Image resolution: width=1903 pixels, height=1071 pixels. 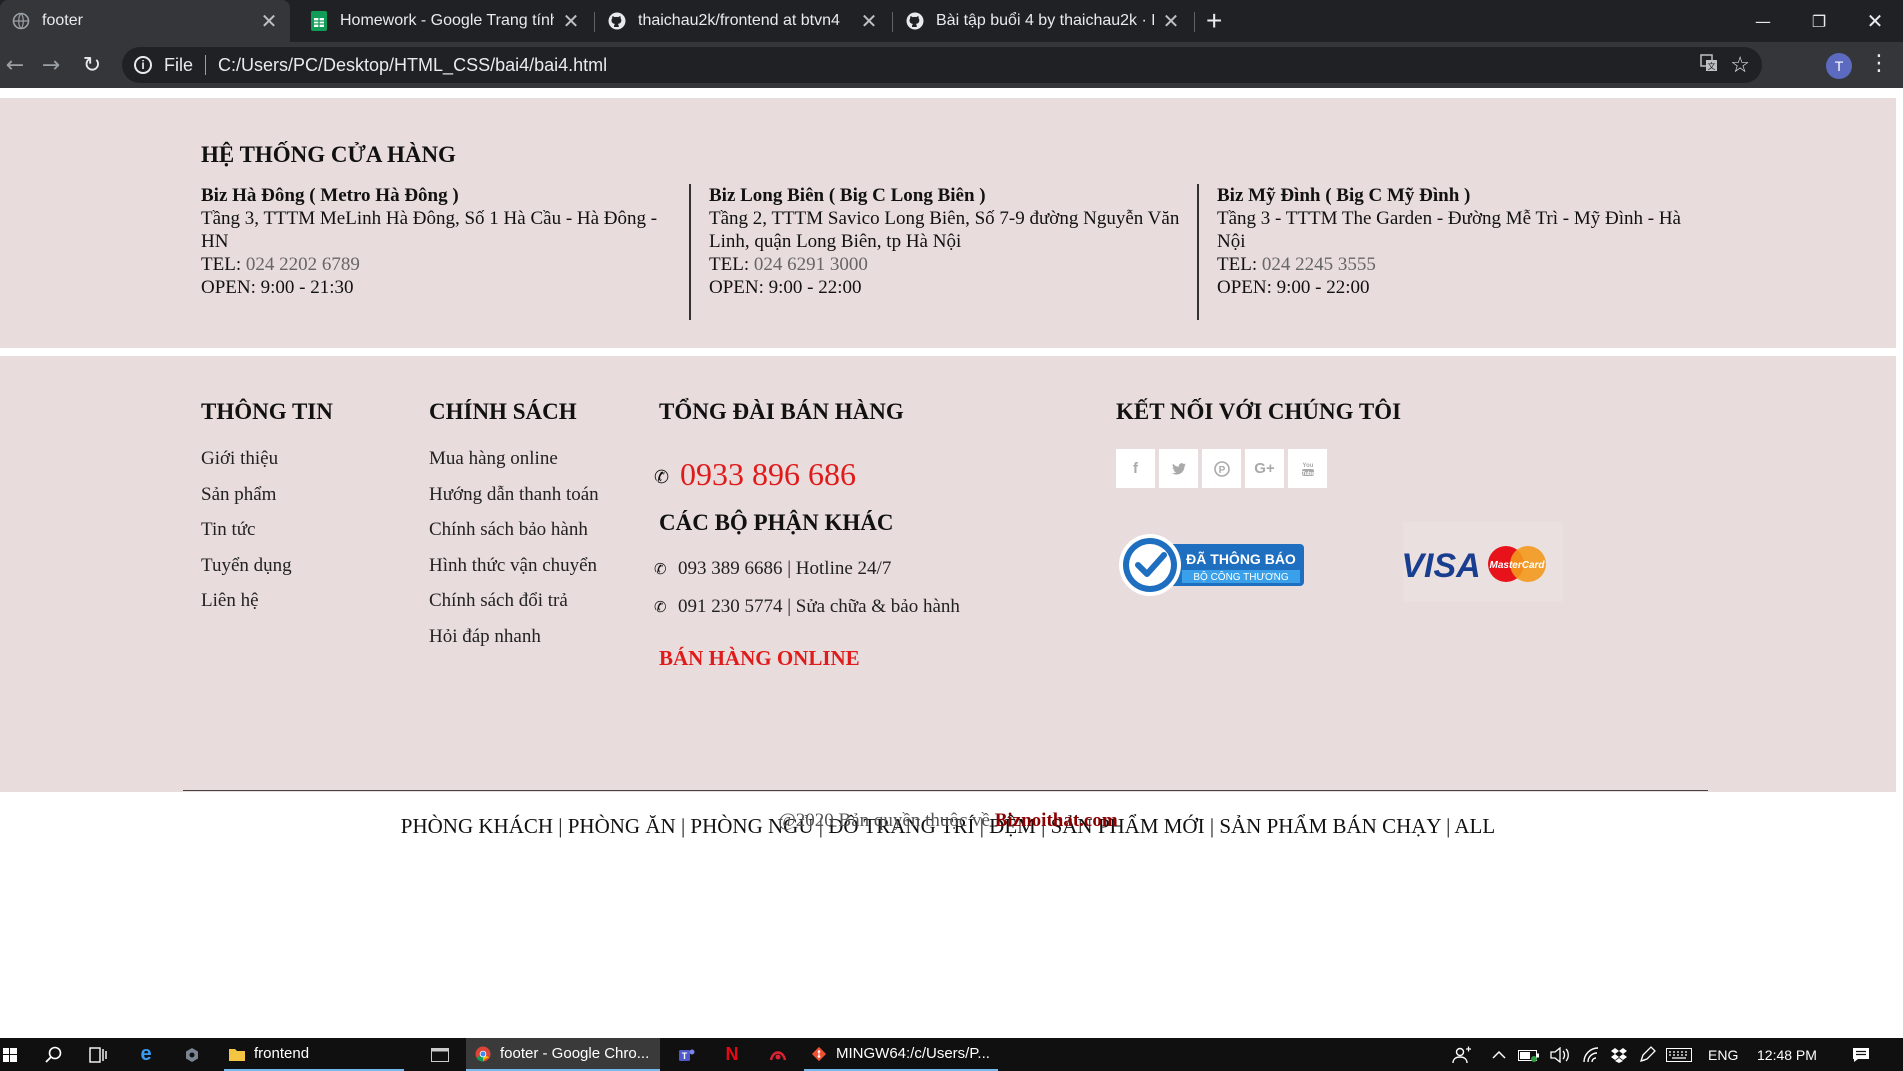 I want to click on windows-icon, so click(x=10, y=1054).